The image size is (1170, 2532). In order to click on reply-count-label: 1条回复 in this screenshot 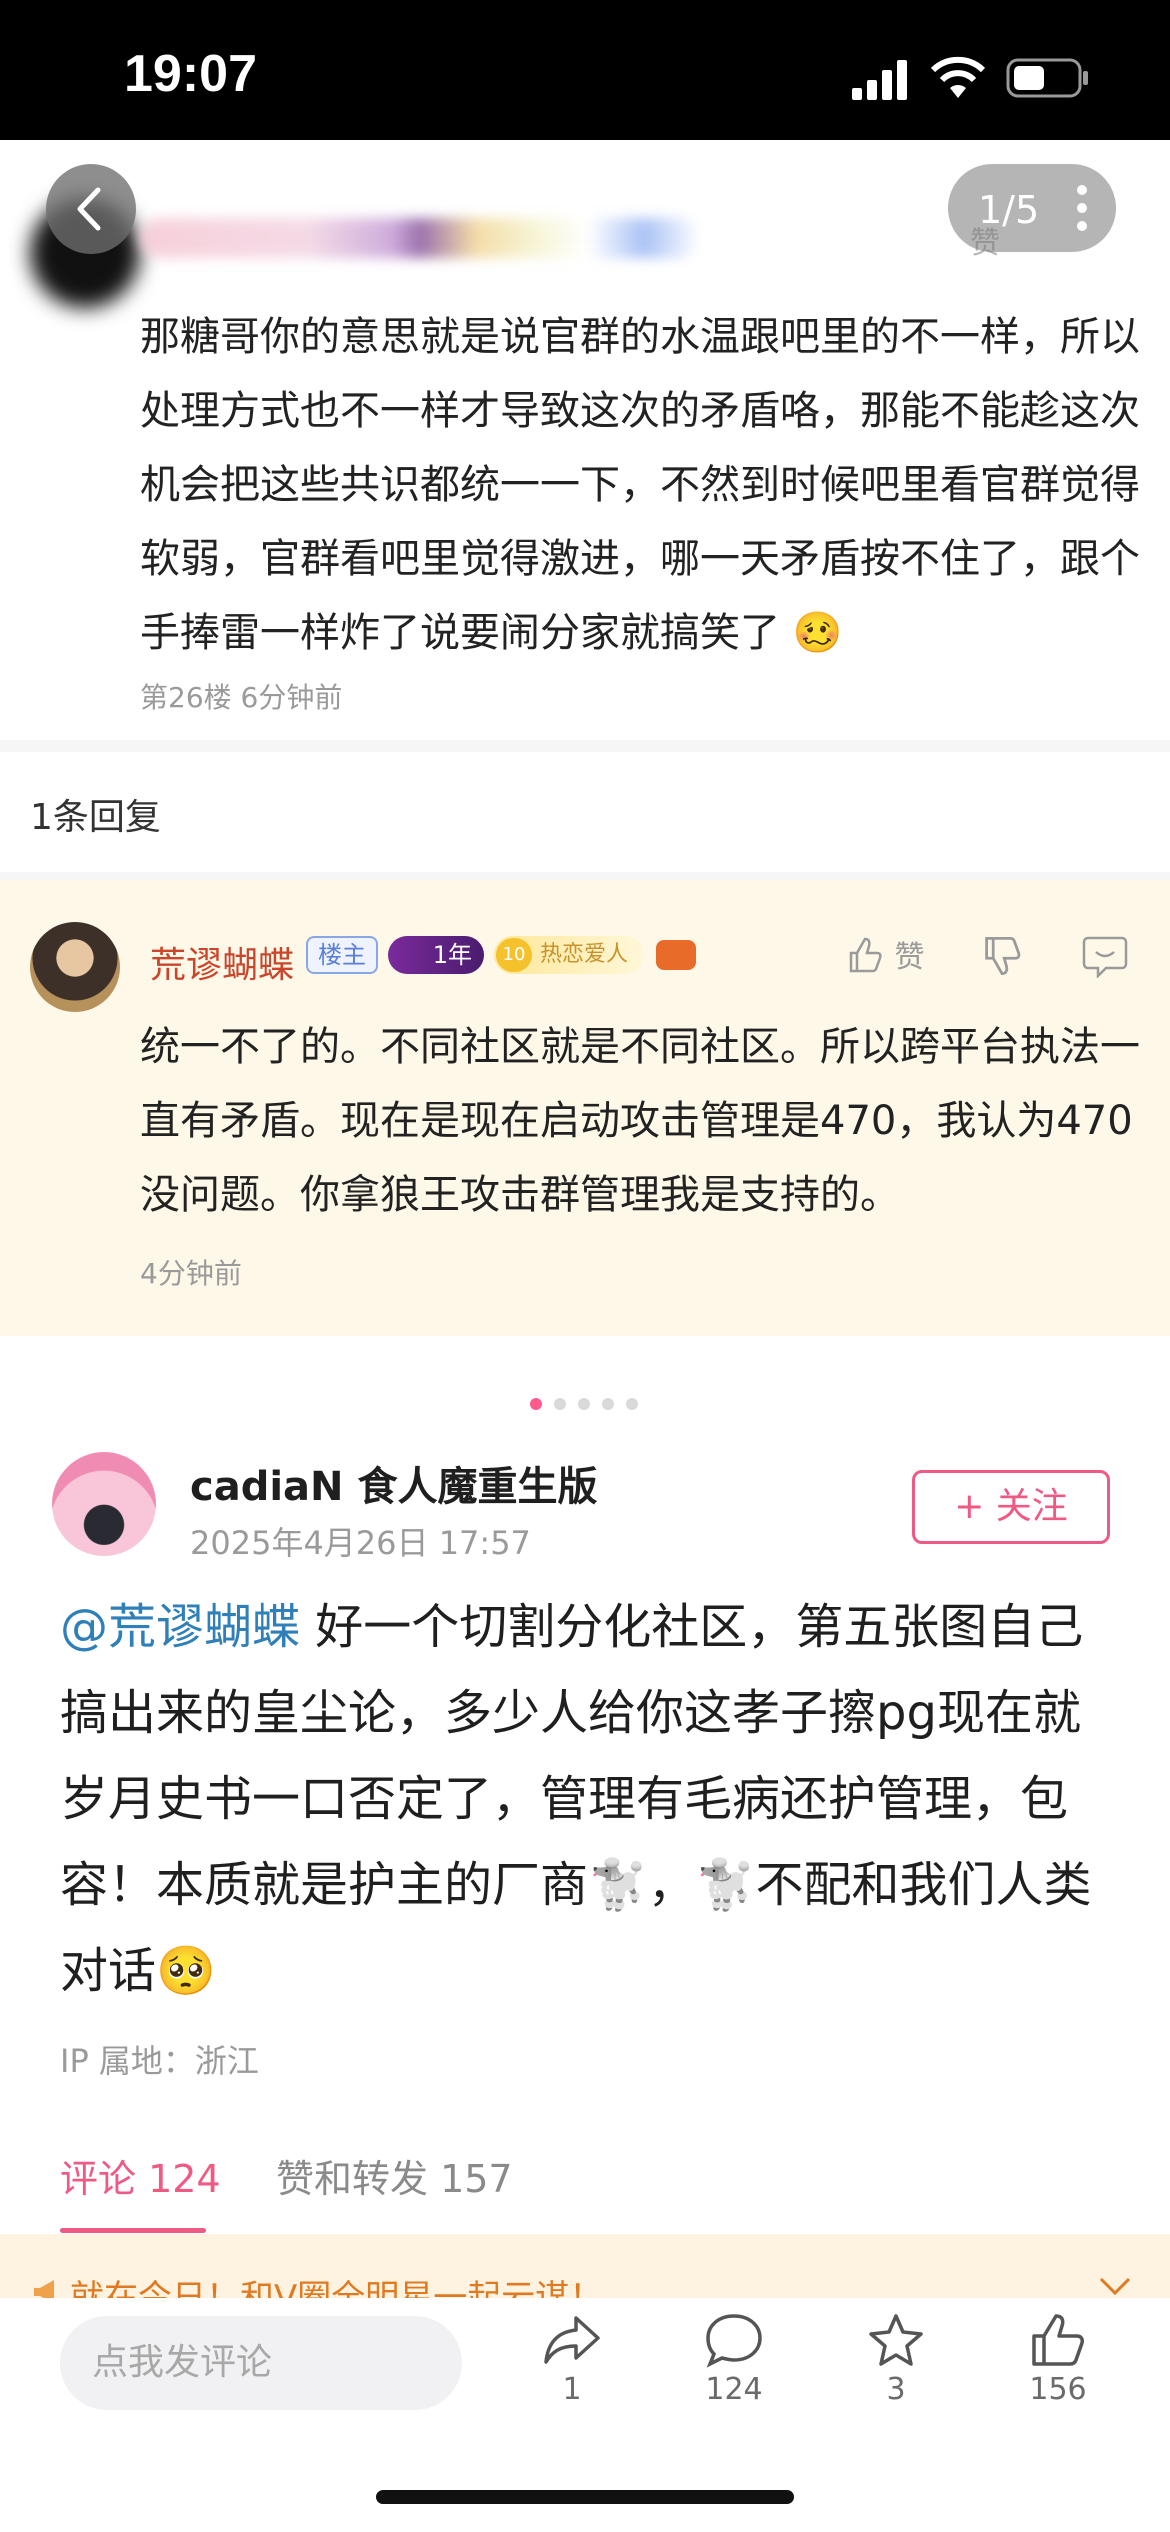, I will do `click(95, 817)`.